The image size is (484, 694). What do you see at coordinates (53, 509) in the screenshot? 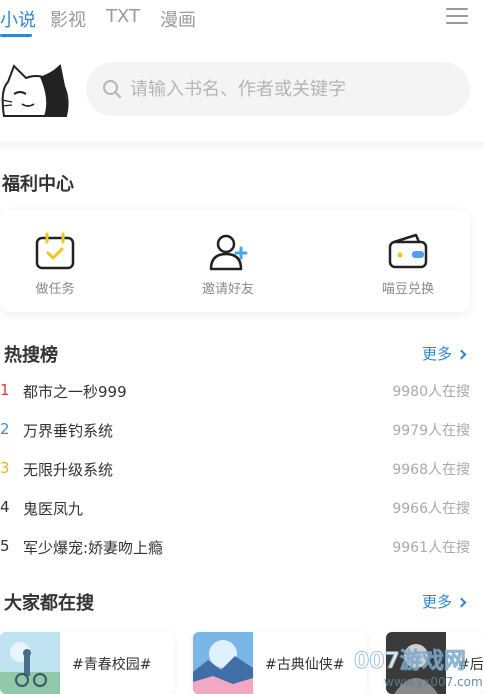
I see `hot-title: 鬼医凤九` at bounding box center [53, 509].